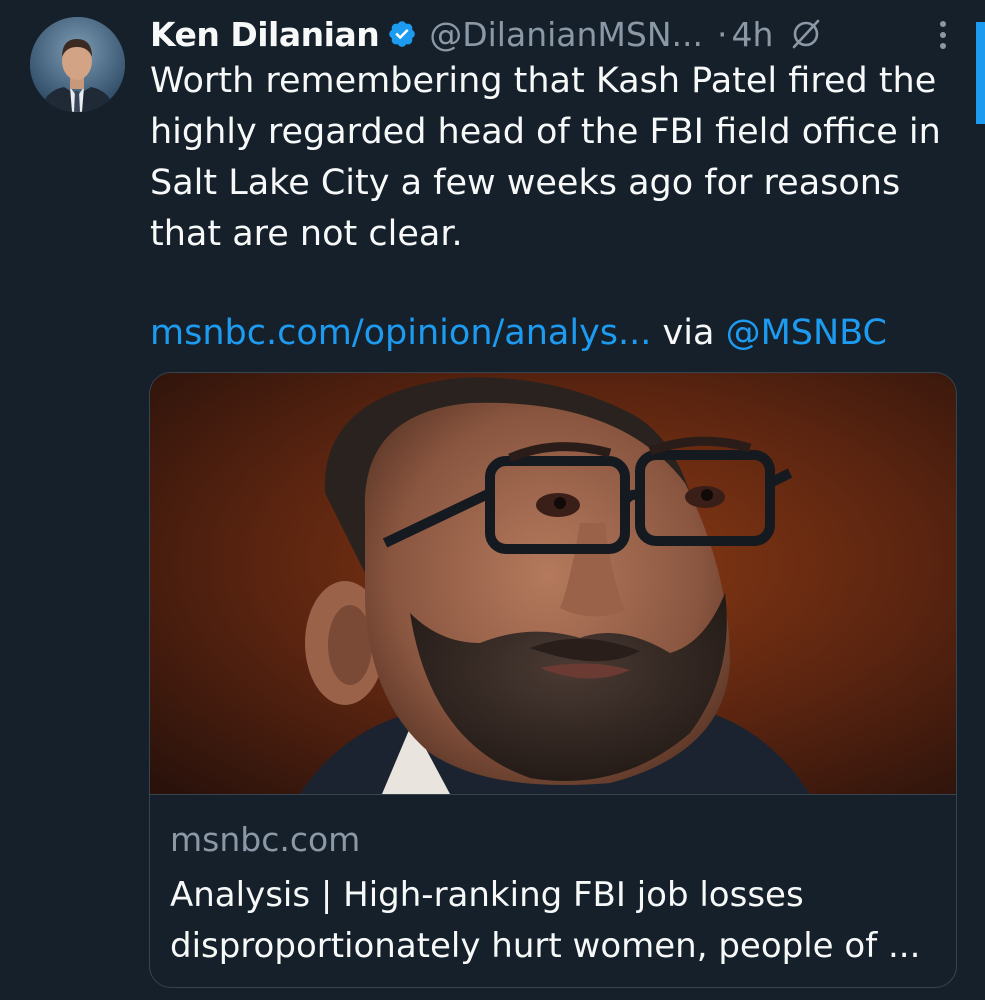  Describe the element at coordinates (688, 333) in the screenshot. I see `via-text: via` at that location.